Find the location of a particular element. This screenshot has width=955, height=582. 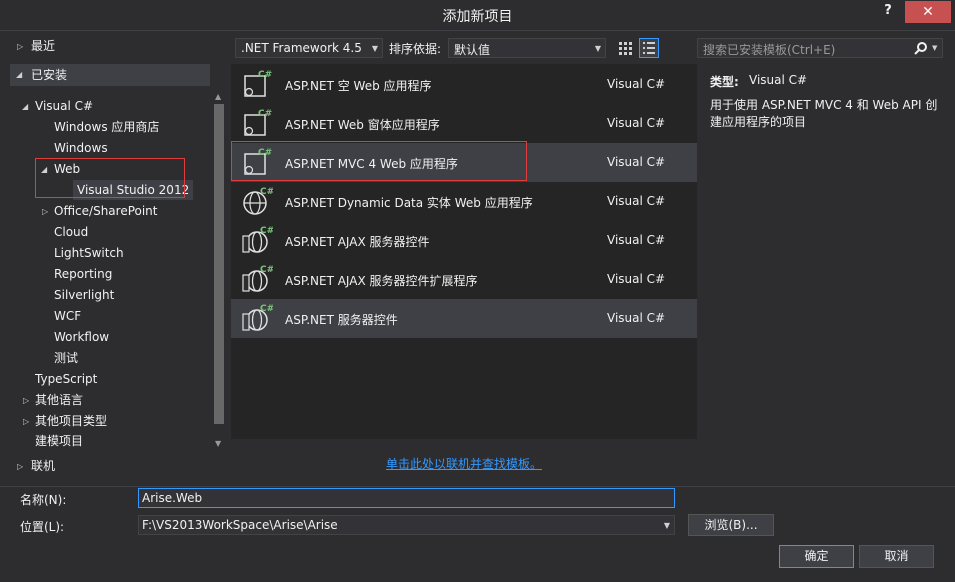

template-name: ASP.NET 空 Web 应用程序 is located at coordinates (358, 86).